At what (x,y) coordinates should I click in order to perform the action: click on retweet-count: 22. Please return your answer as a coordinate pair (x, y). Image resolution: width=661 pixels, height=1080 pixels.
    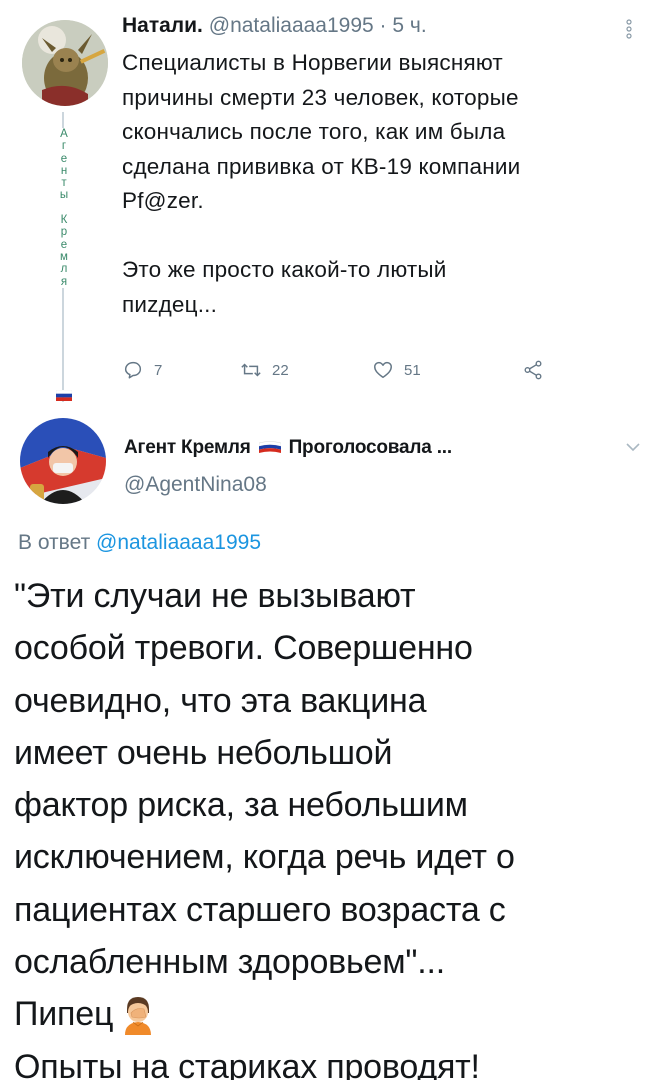
    Looking at the image, I should click on (280, 370).